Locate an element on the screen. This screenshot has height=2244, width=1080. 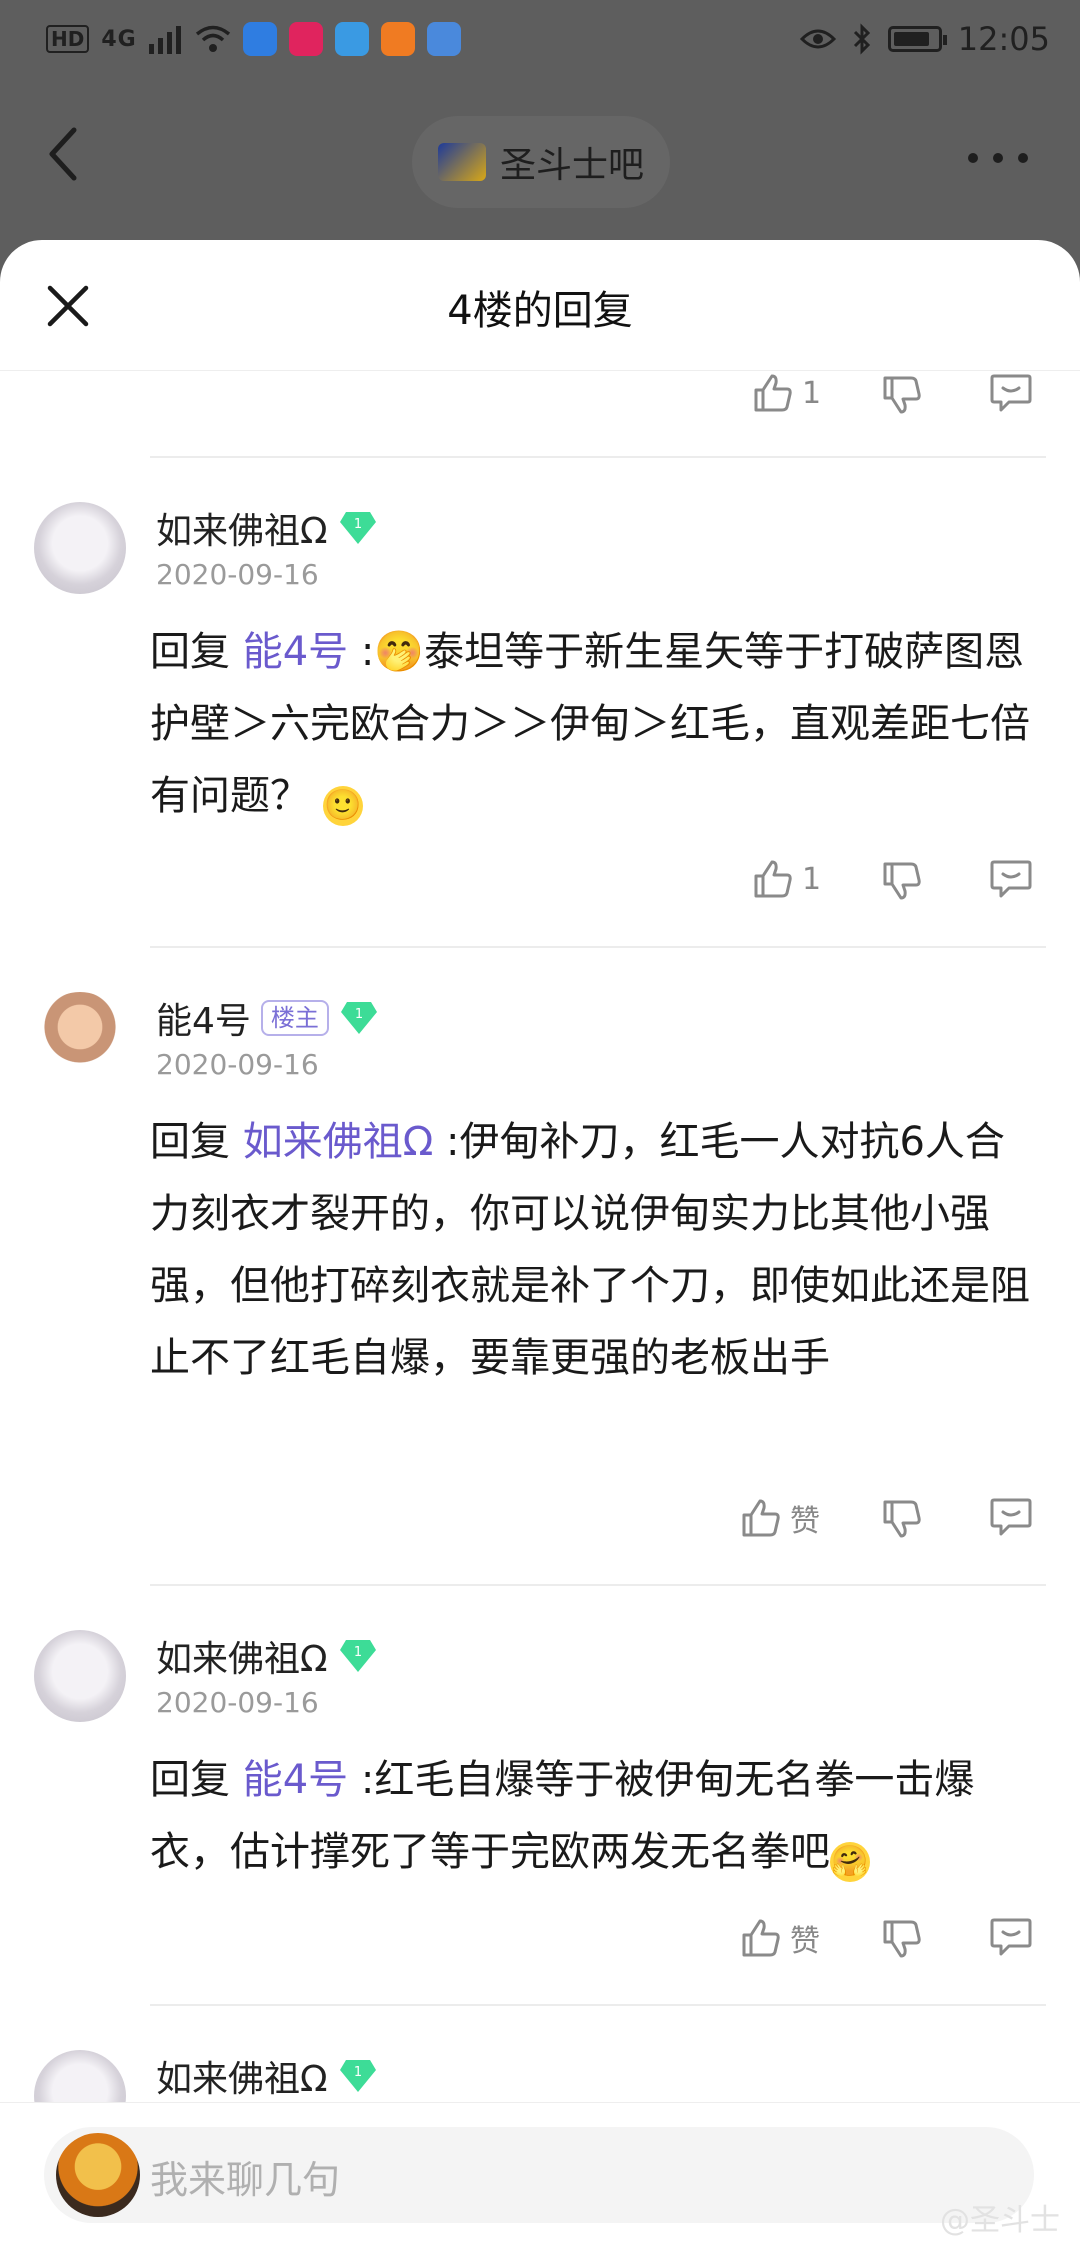
comment-input: 我来聊几句 is located at coordinates (539, 2175).